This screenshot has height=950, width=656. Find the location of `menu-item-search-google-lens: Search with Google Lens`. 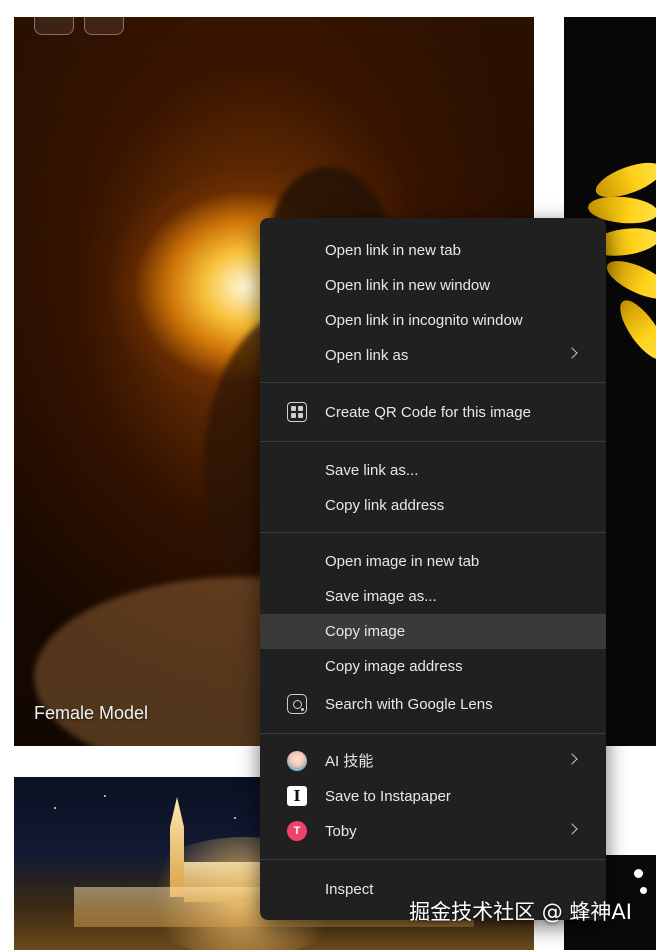

menu-item-search-google-lens: Search with Google Lens is located at coordinates (433, 704).